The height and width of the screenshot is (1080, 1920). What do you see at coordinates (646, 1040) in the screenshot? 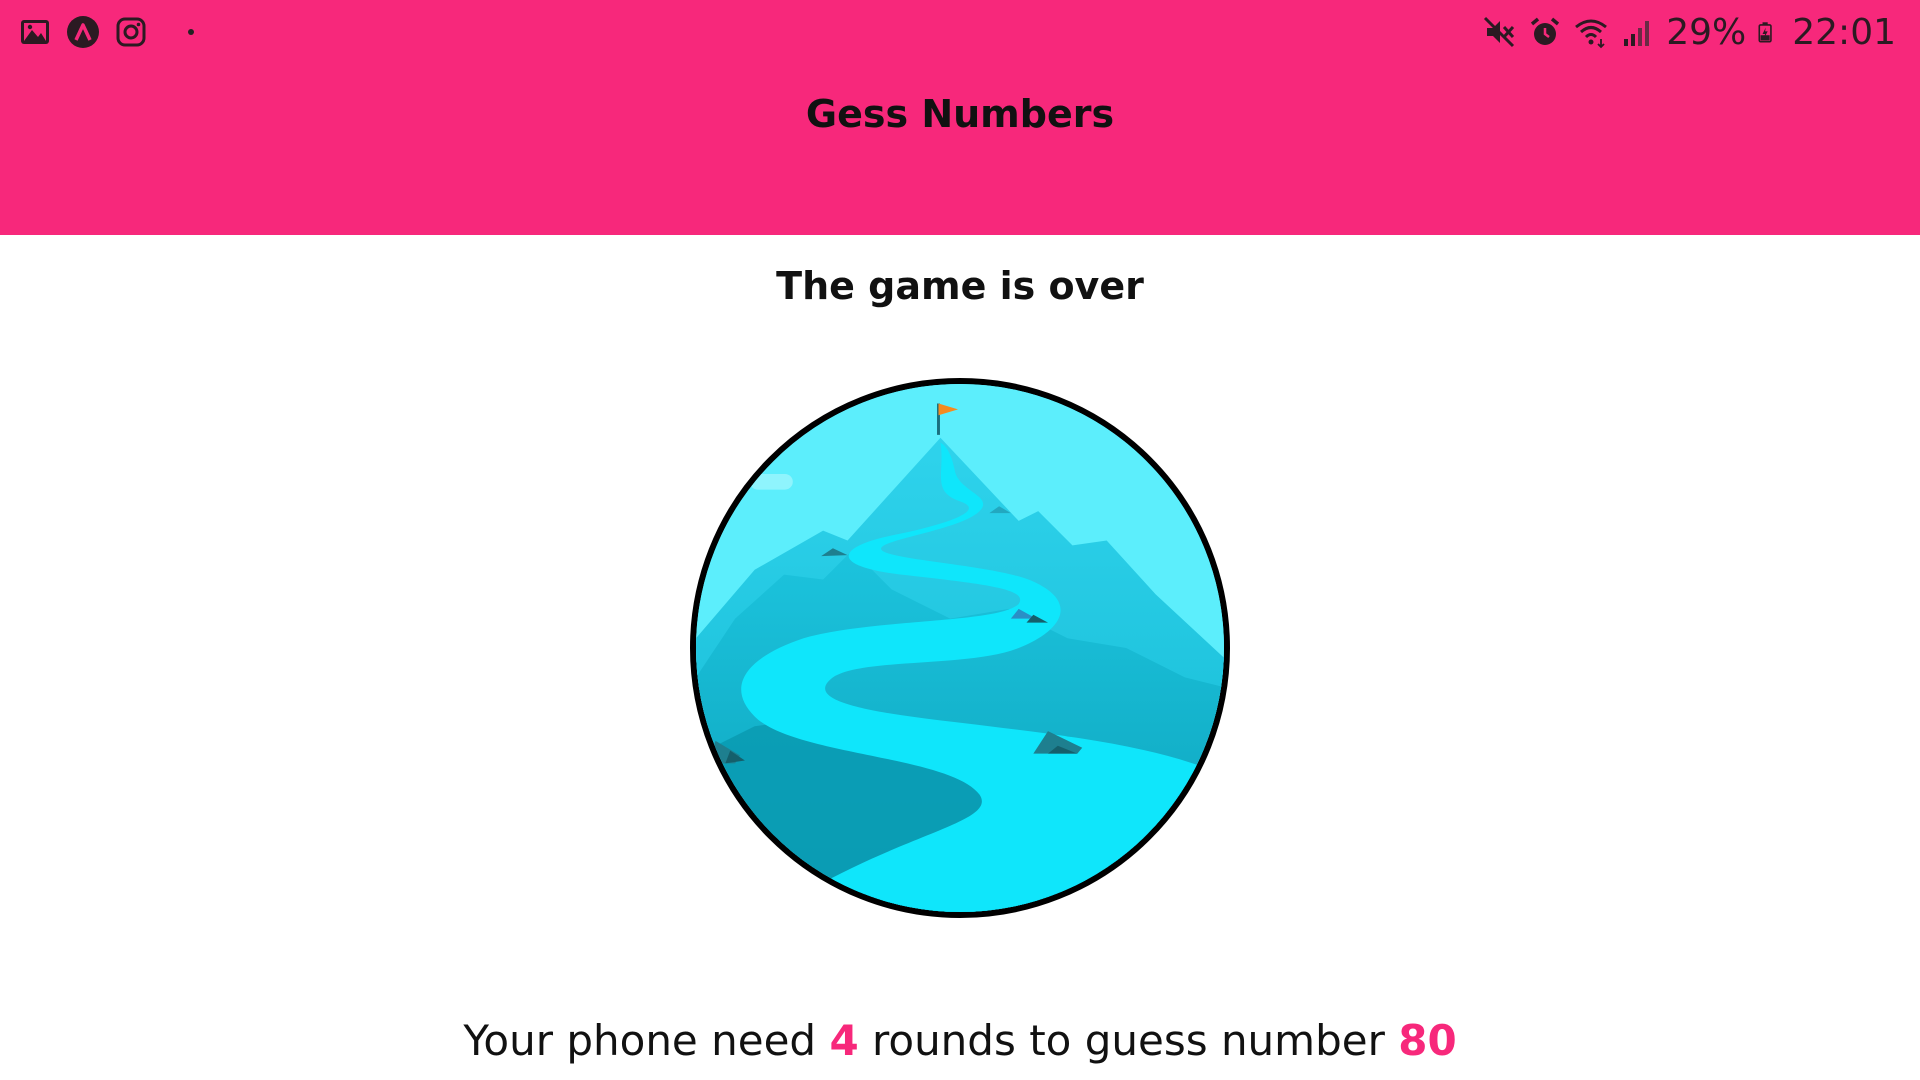
I see `result-prefix: Your phone need` at bounding box center [646, 1040].